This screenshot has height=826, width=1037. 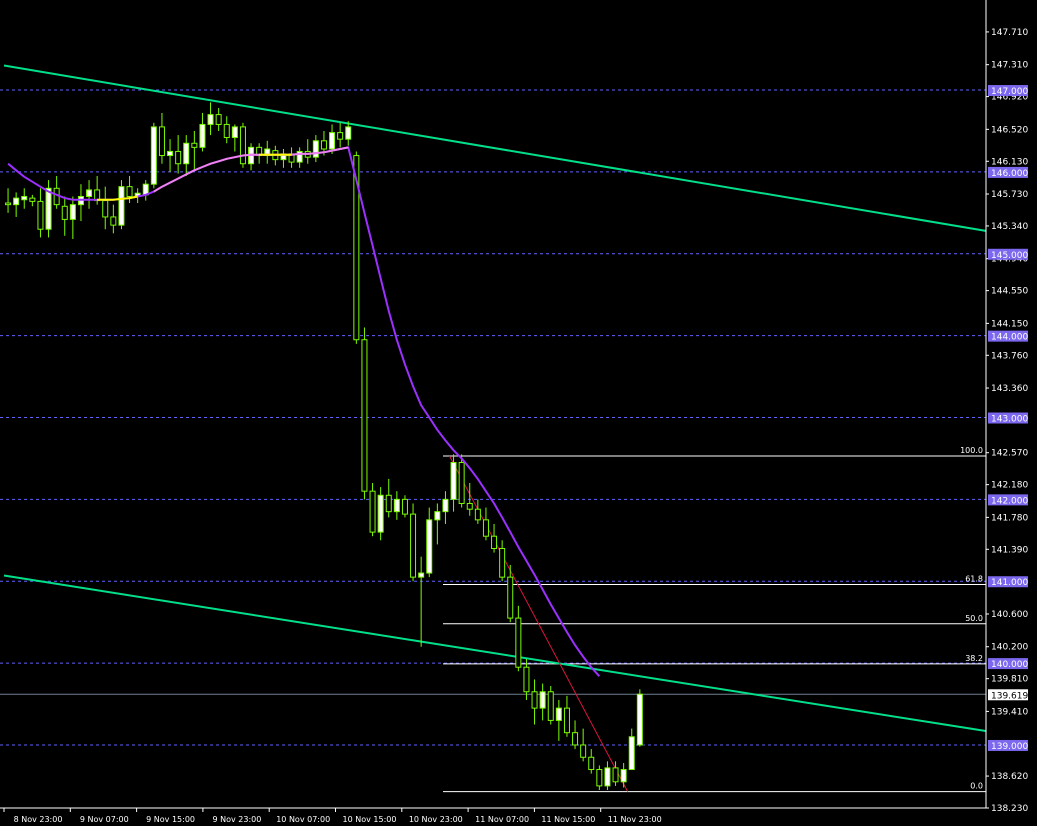 What do you see at coordinates (104, 819) in the screenshot?
I see `time-tick-label: 9 Nov 07:00` at bounding box center [104, 819].